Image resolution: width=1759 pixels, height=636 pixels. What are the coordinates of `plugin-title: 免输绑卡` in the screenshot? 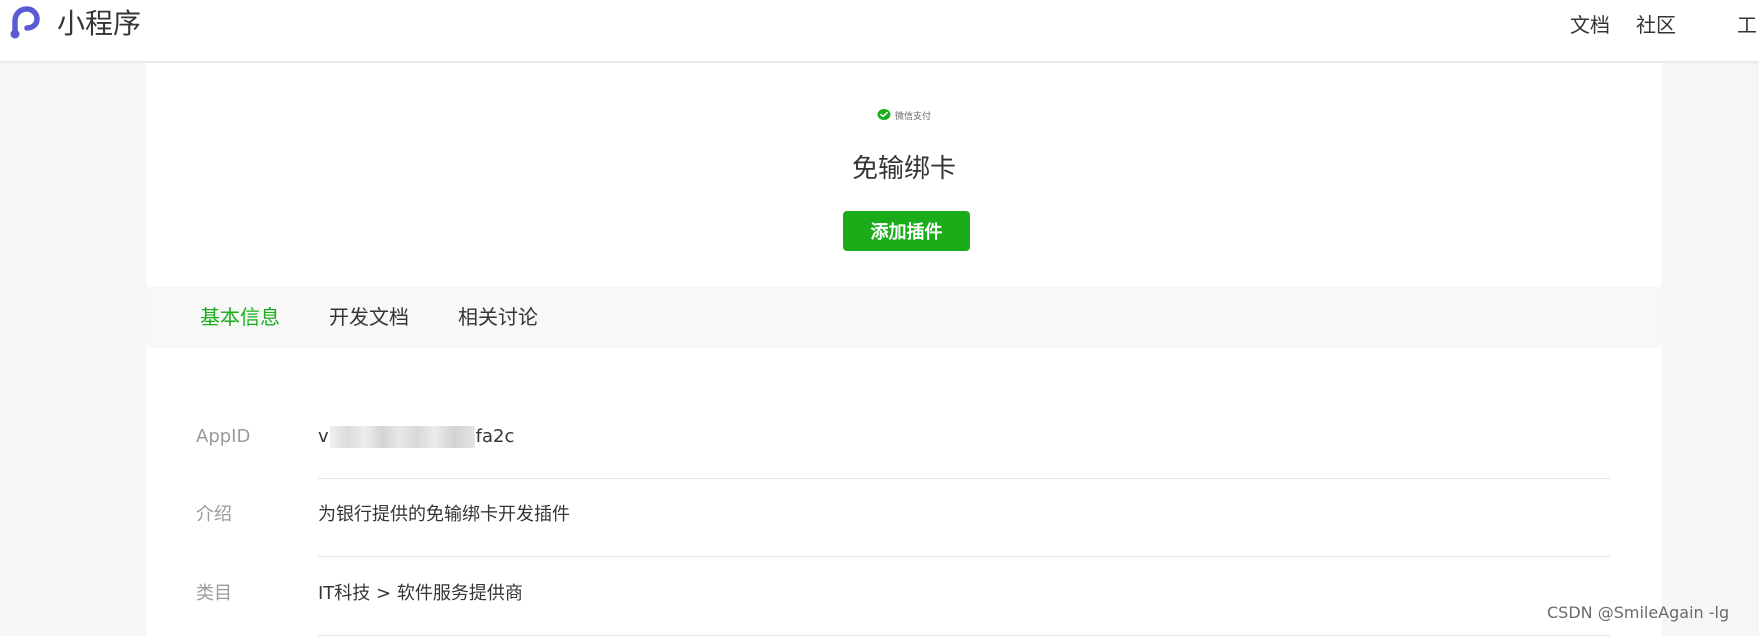 It's located at (903, 169).